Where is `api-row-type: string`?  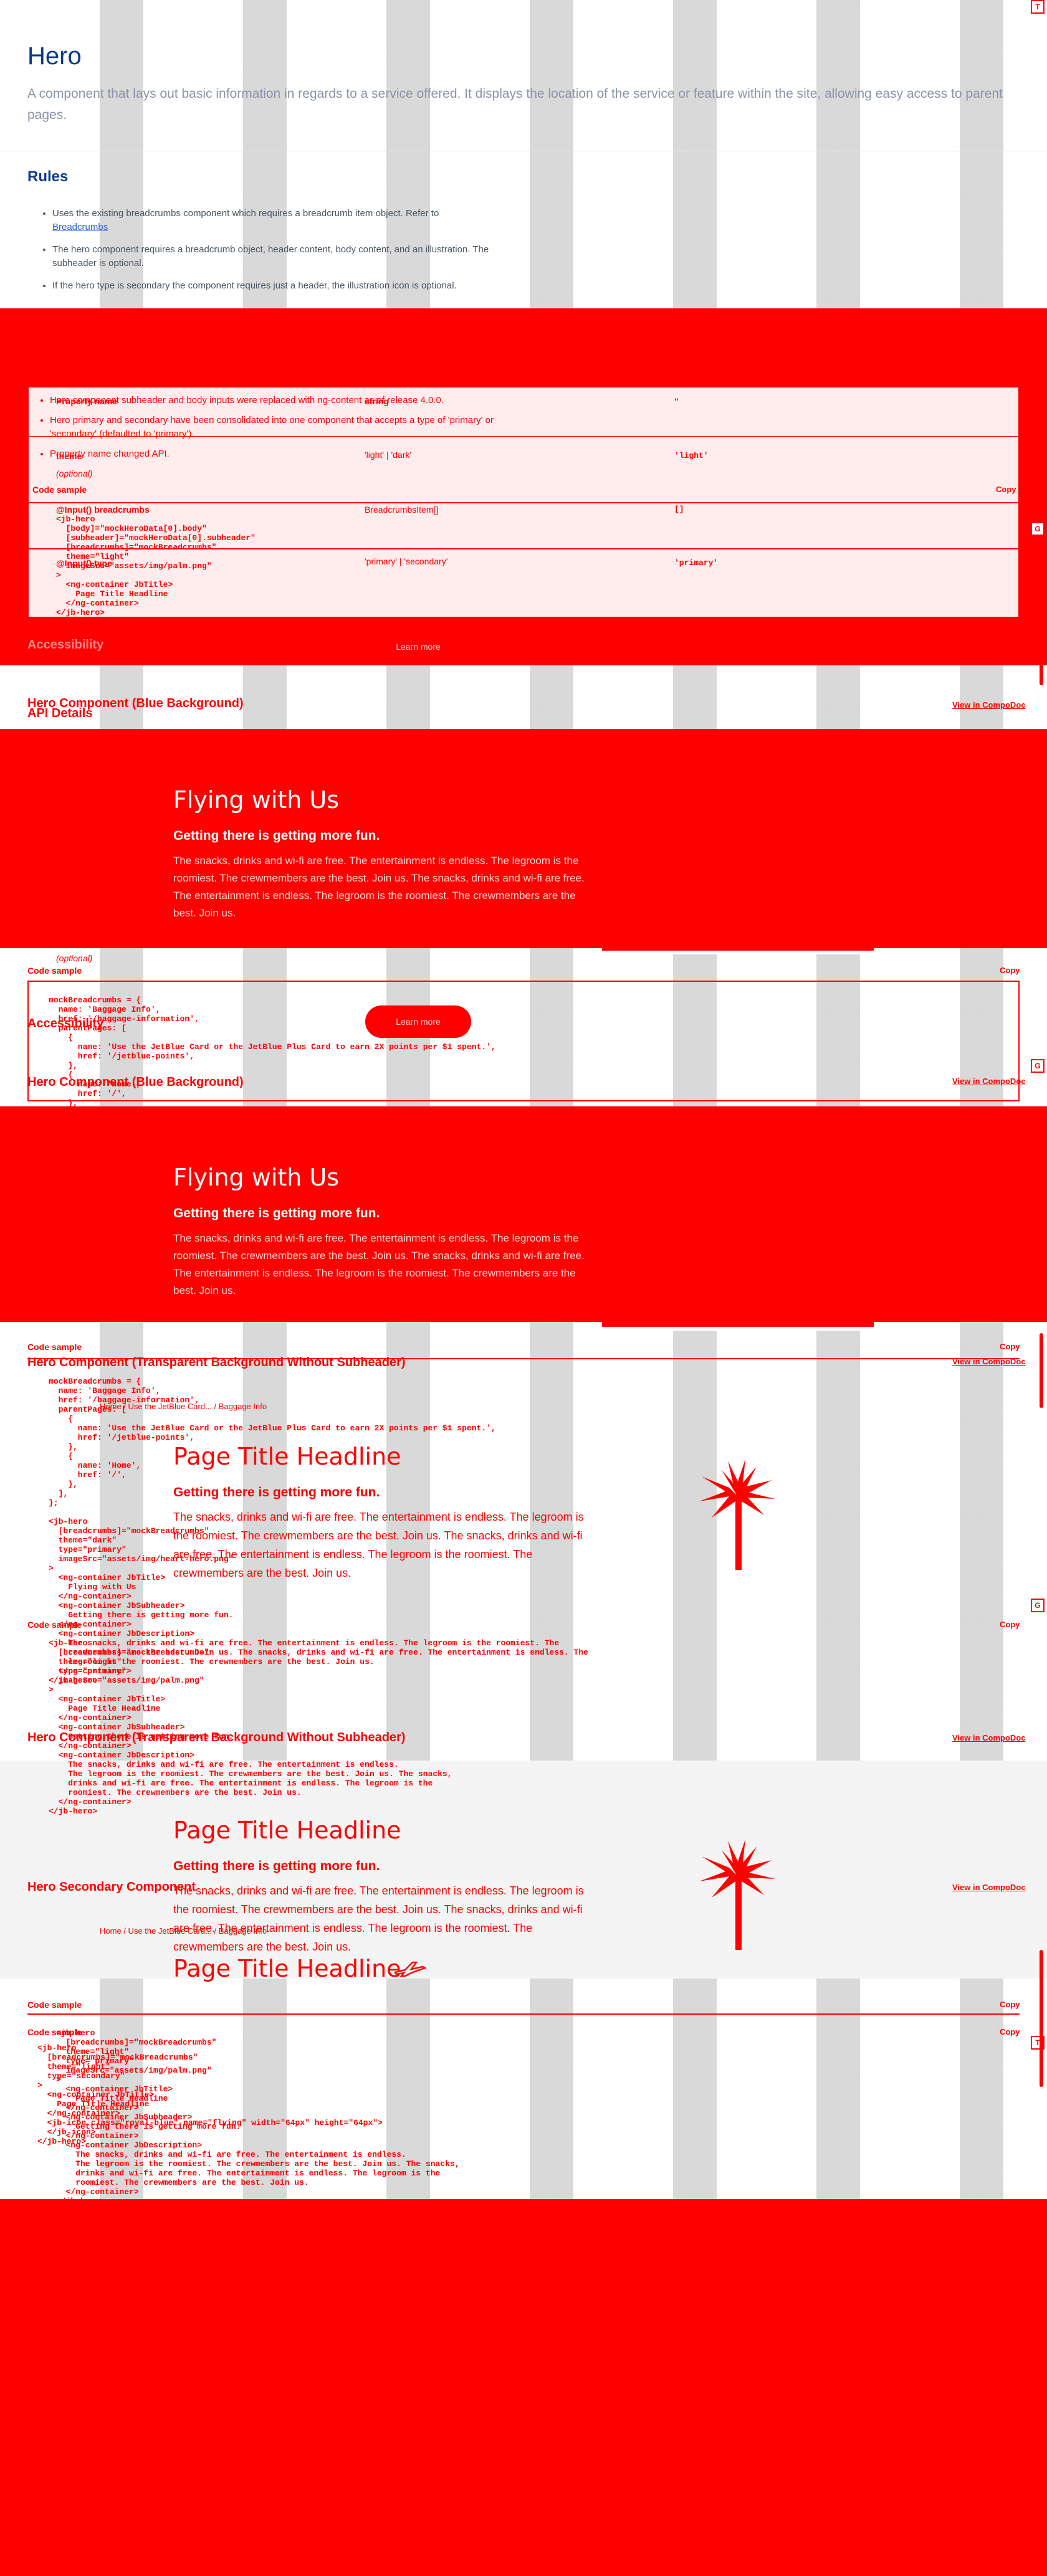 api-row-type: string is located at coordinates (377, 401).